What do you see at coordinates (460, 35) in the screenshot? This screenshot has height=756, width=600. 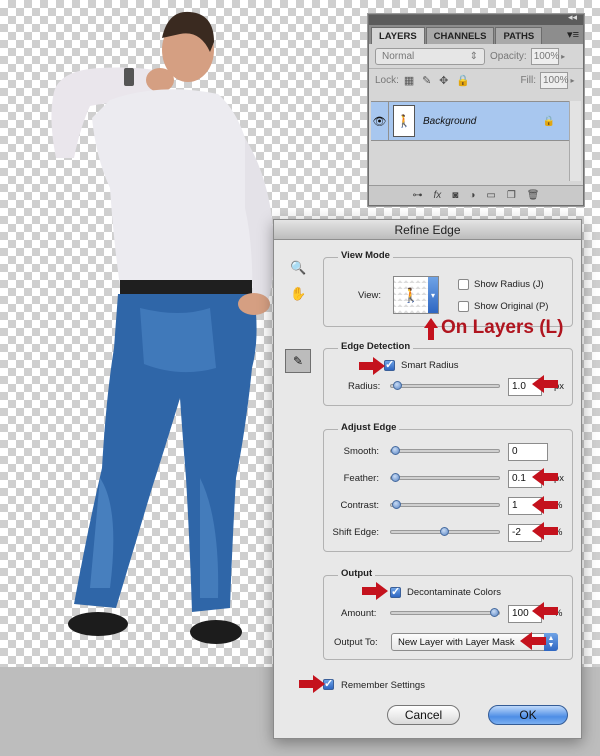 I see `tab-channels: CHANNELS` at bounding box center [460, 35].